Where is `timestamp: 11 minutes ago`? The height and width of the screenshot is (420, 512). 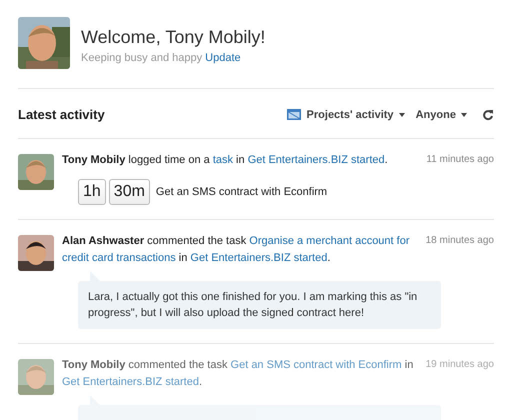 timestamp: 11 minutes ago is located at coordinates (460, 160).